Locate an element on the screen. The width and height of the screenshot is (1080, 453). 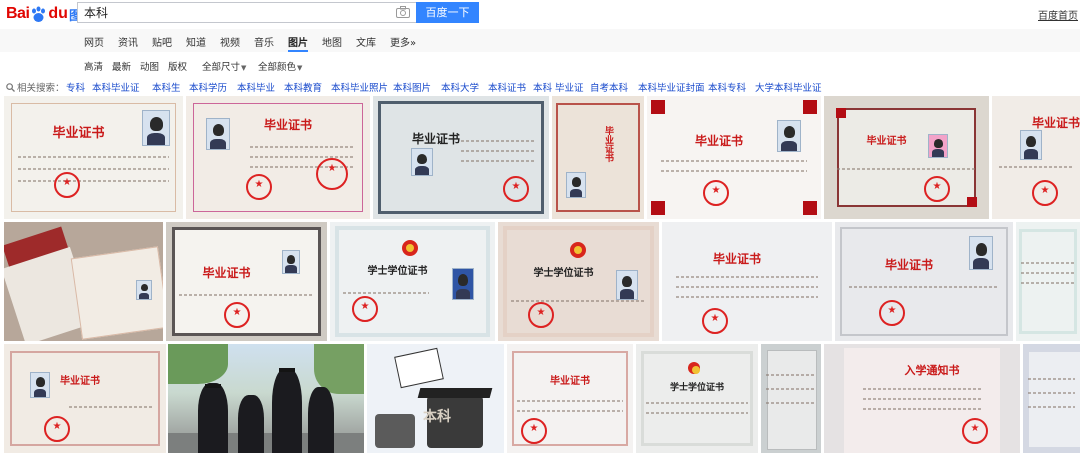
tab-images: 图片 is located at coordinates (298, 43).